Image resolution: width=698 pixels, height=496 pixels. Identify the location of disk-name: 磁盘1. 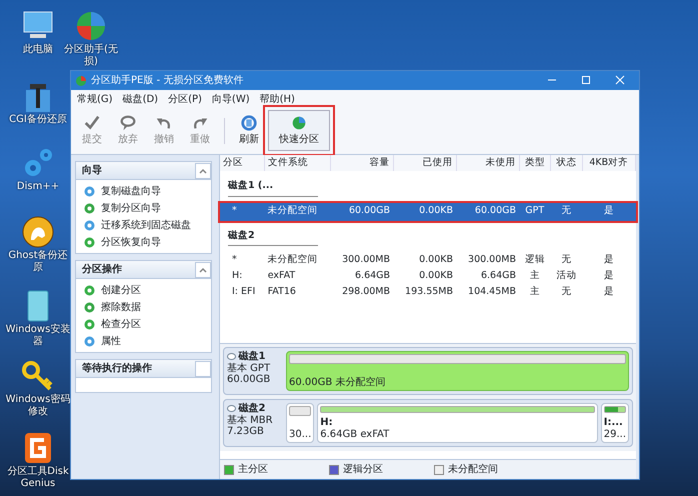
(252, 356).